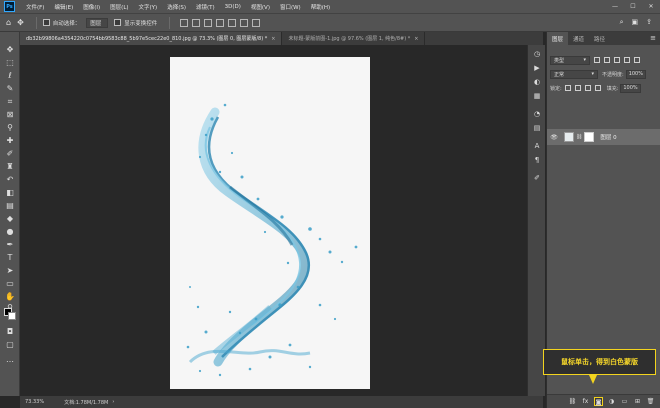 This screenshot has height=408, width=660. Describe the element at coordinates (537, 96) in the screenshot. I see `swatches-icon: ▦` at that location.